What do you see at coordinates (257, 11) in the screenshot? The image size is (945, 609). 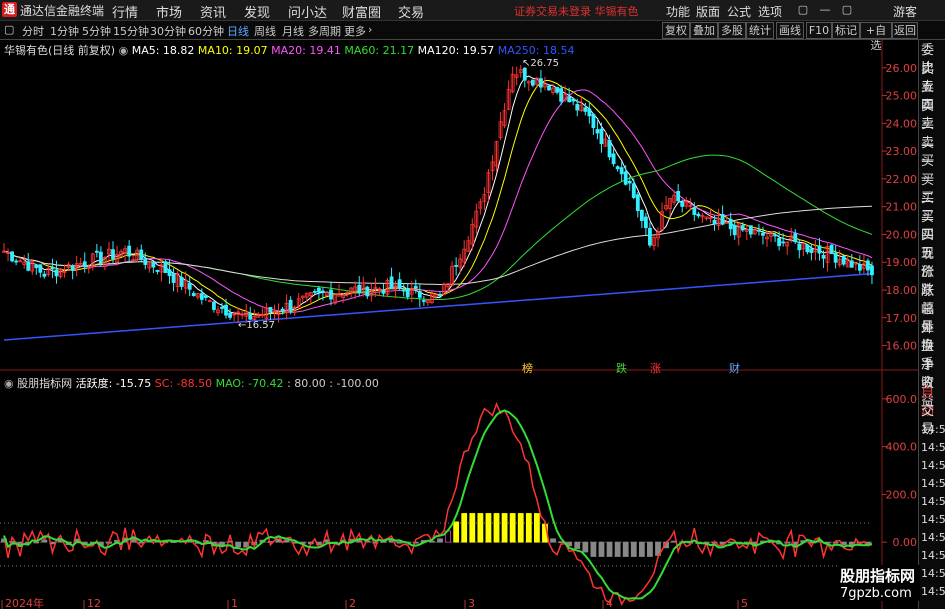 I see `menu-item-faxian: 发现` at bounding box center [257, 11].